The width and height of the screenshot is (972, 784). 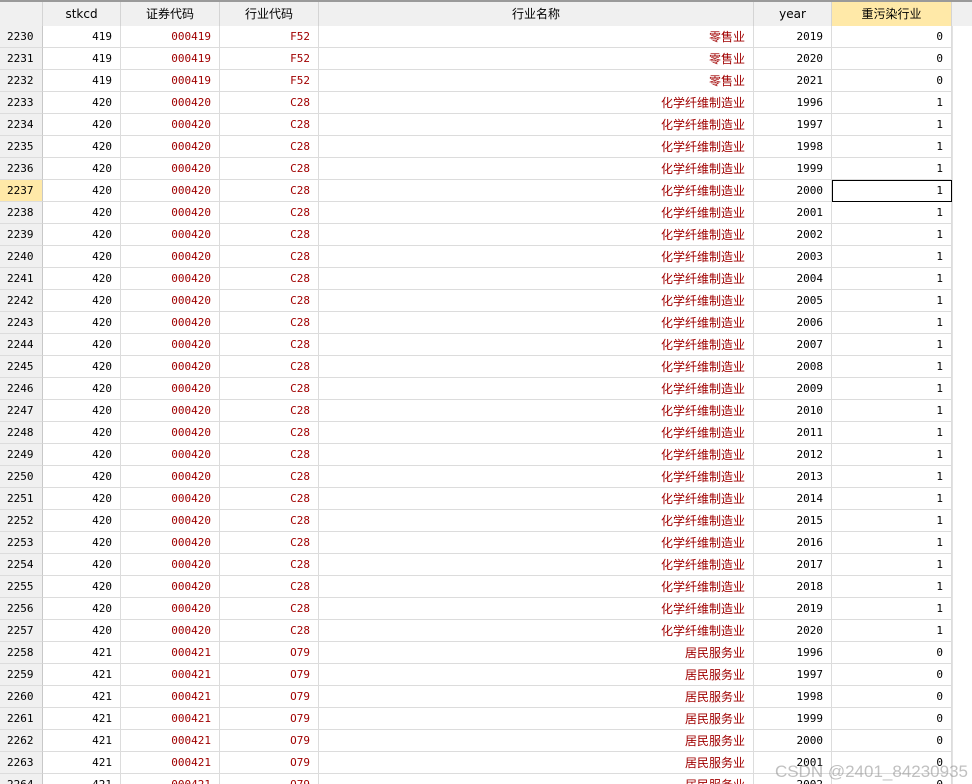 What do you see at coordinates (21, 521) in the screenshot?
I see `row-number: 2252` at bounding box center [21, 521].